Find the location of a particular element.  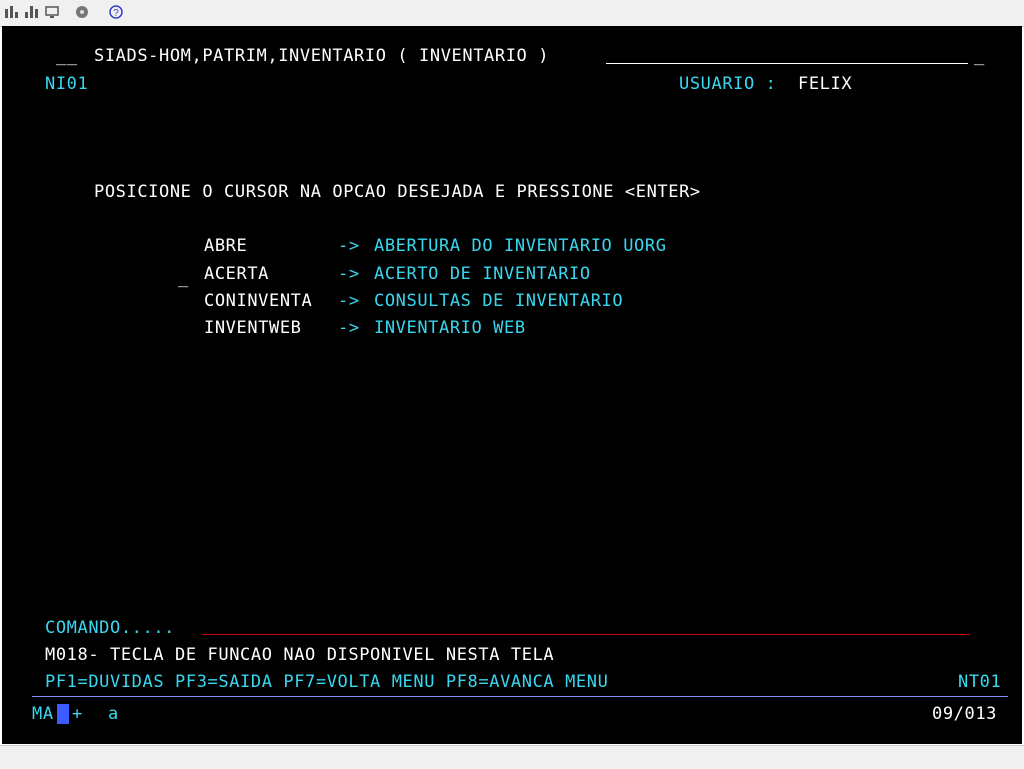

title-underline is located at coordinates (787, 63).